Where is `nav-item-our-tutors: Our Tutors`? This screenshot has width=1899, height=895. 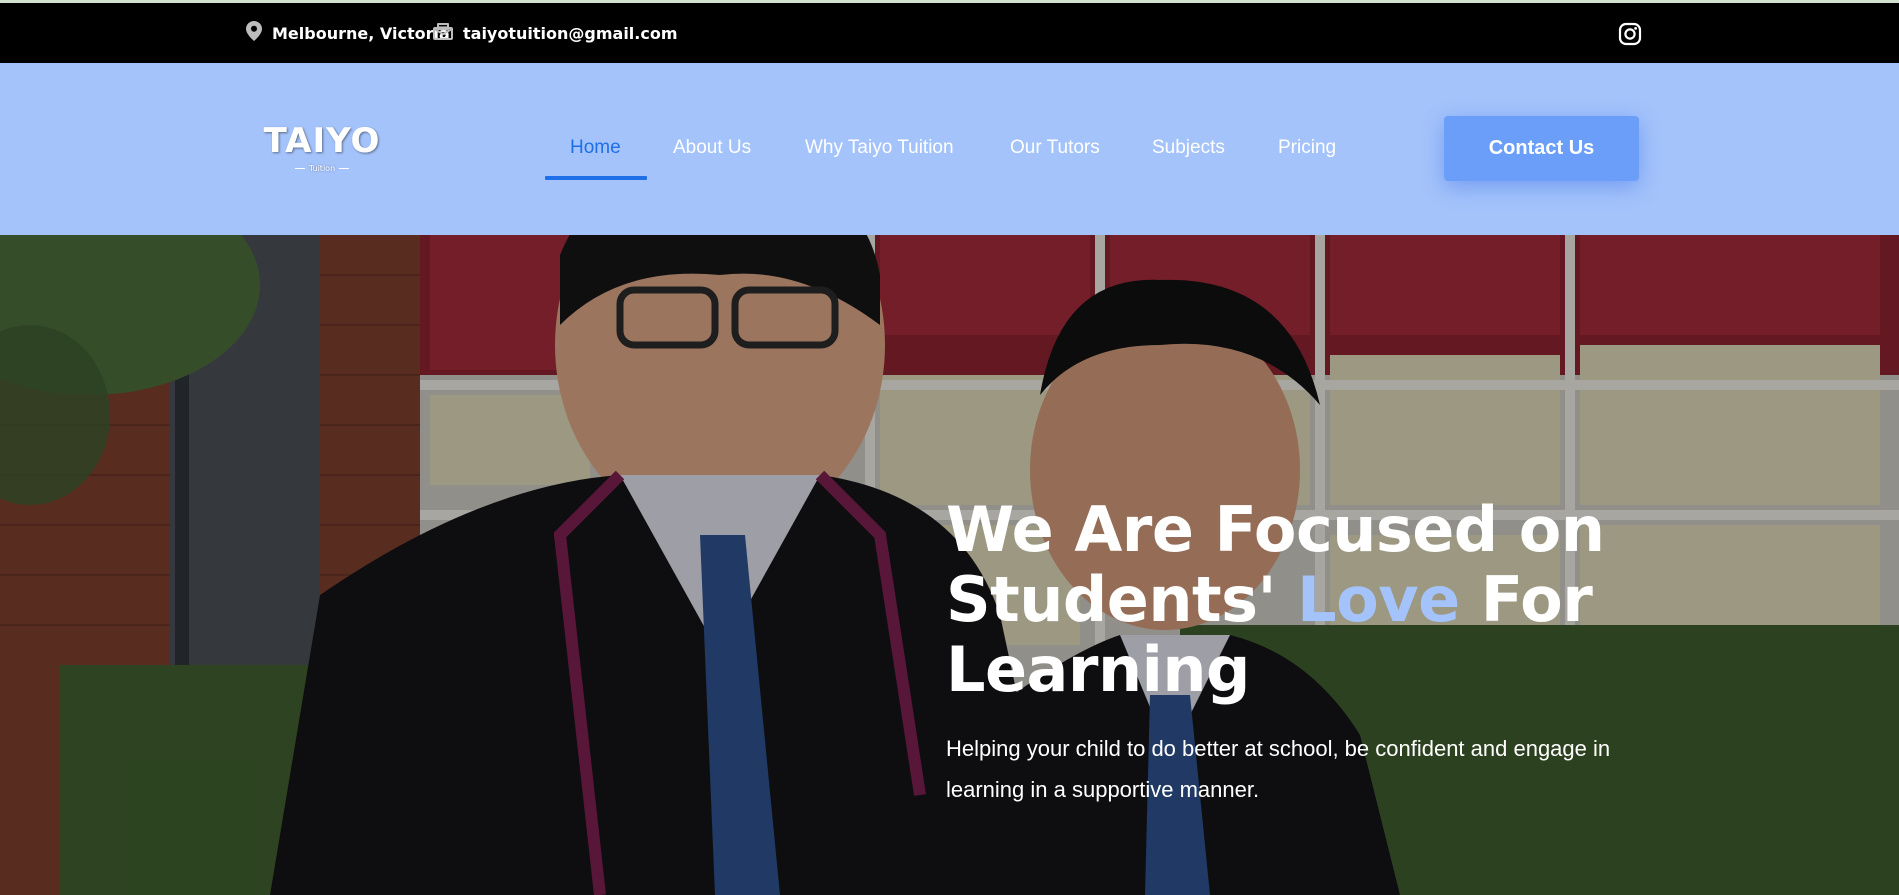 nav-item-our-tutors: Our Tutors is located at coordinates (1055, 154).